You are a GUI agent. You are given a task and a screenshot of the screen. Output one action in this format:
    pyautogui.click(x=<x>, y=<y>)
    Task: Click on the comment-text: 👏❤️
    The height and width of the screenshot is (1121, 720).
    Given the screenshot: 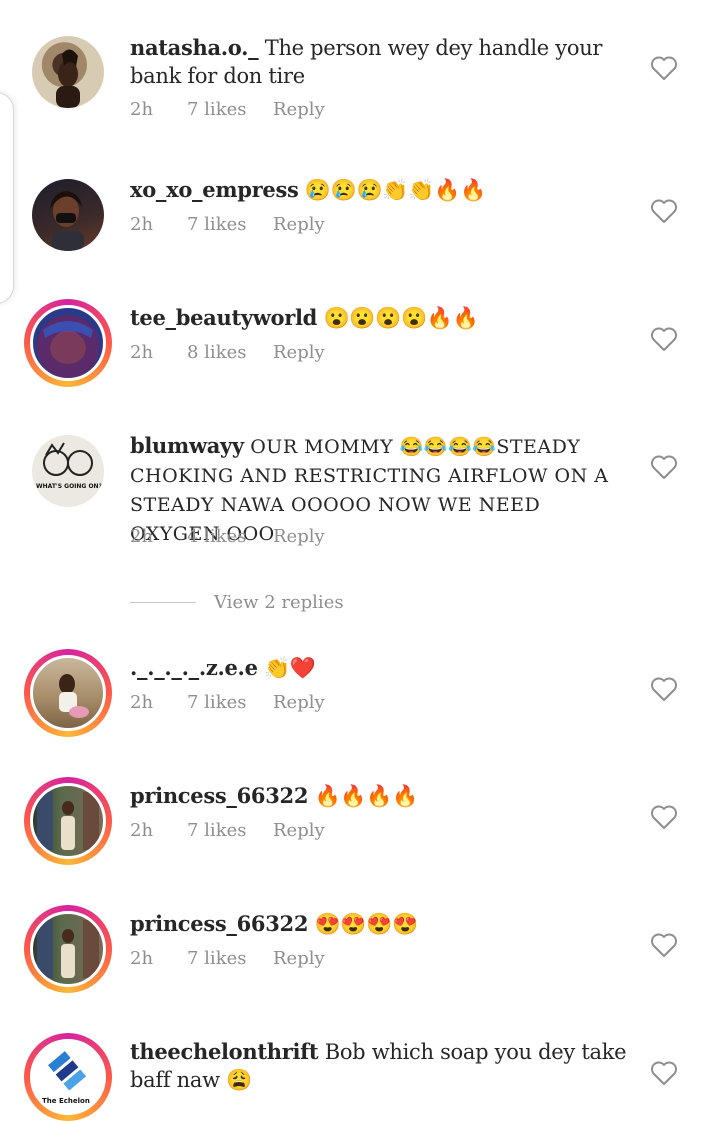 What is the action you would take?
    pyautogui.click(x=290, y=668)
    